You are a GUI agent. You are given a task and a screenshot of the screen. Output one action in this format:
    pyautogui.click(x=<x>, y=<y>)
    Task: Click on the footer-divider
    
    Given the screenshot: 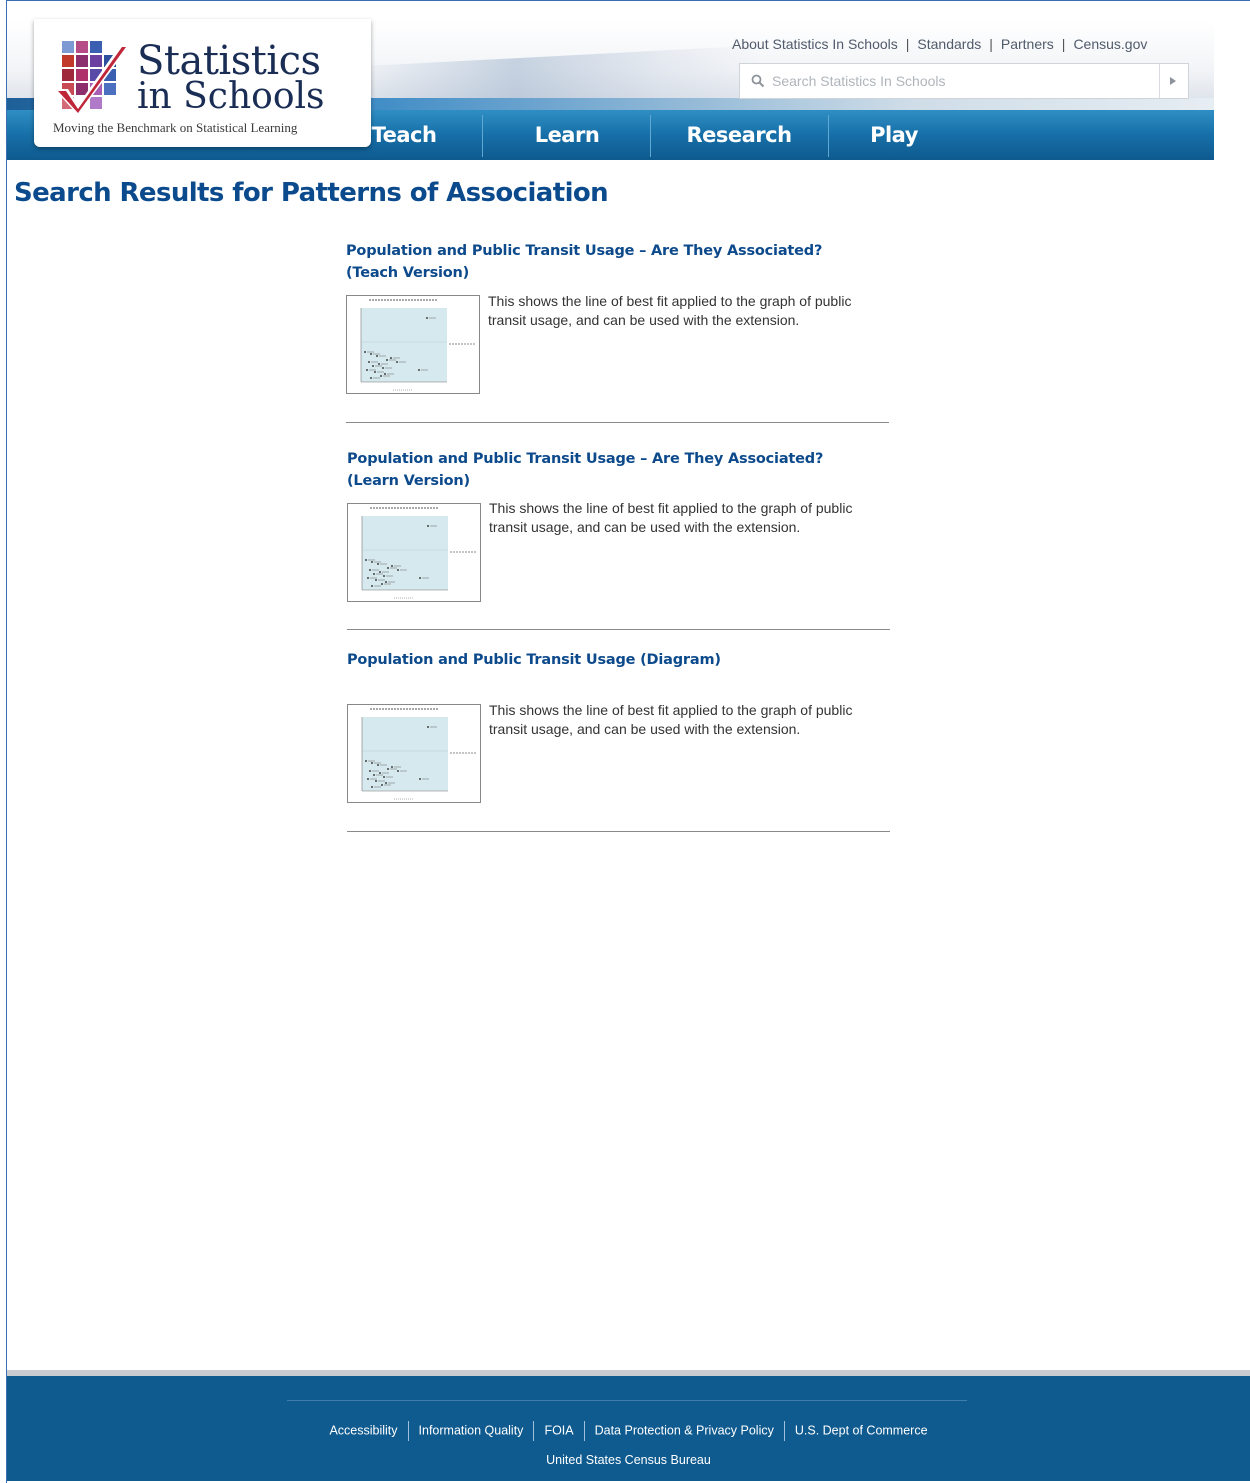 What is the action you would take?
    pyautogui.click(x=627, y=1400)
    